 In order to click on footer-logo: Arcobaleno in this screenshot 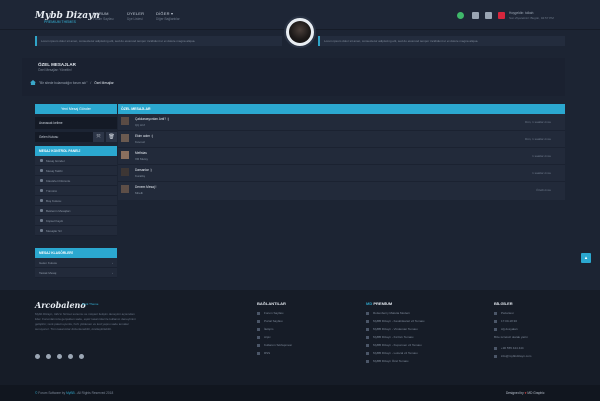, I will do `click(60, 305)`.